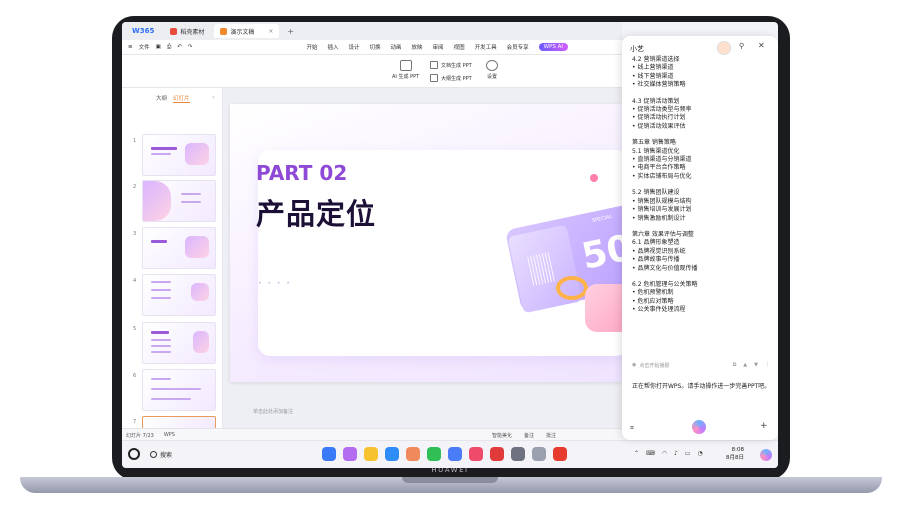 Image resolution: width=900 pixels, height=526 pixels. I want to click on comments-button: 批注, so click(551, 435).